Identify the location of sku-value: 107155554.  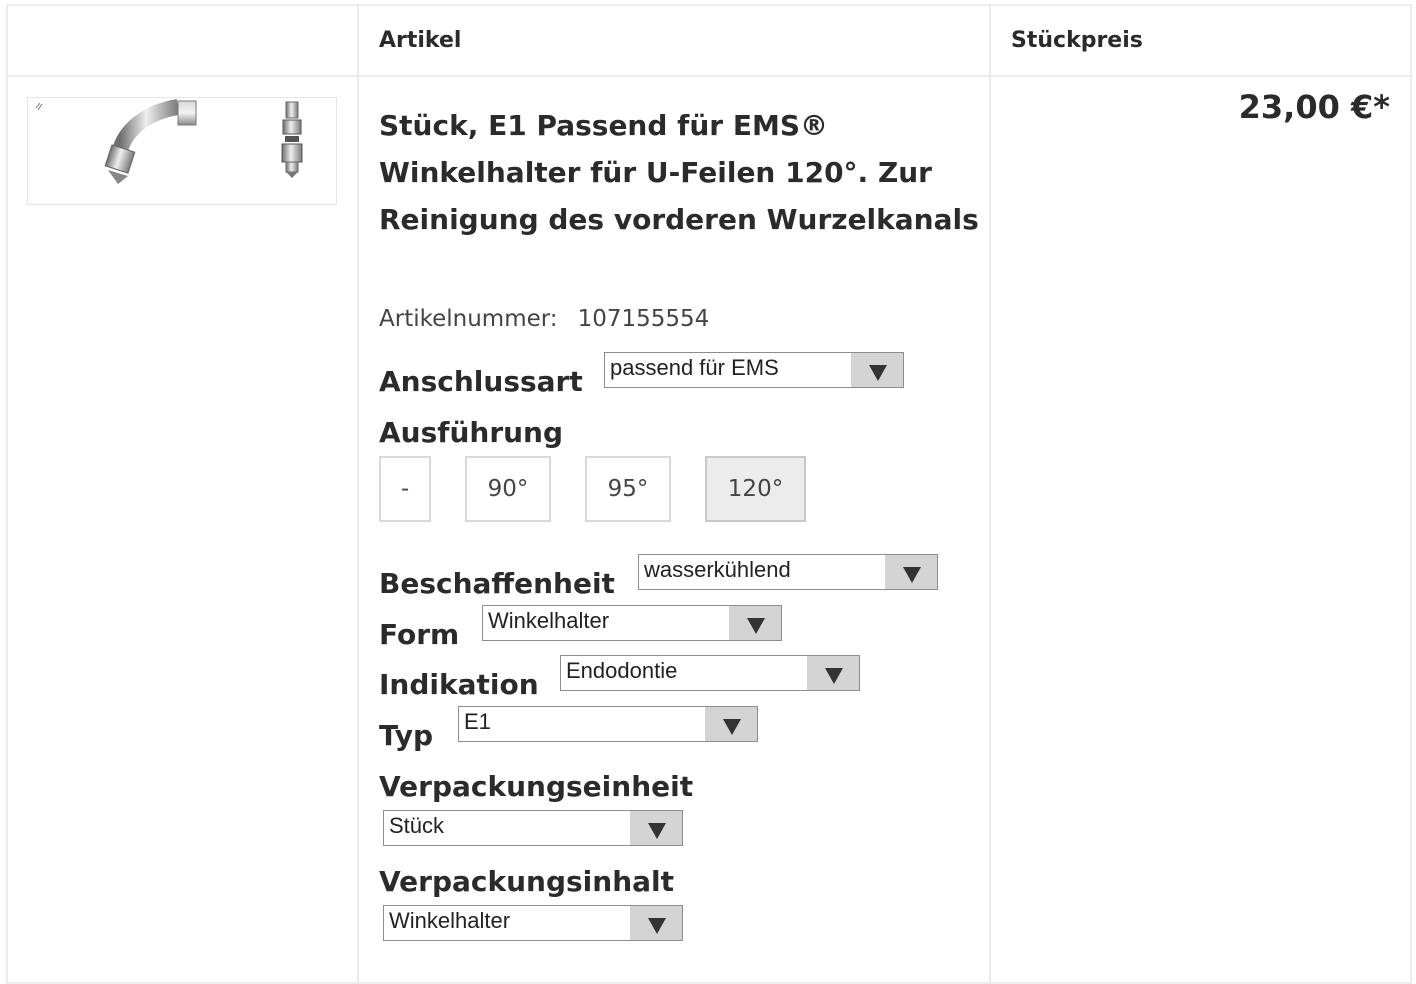
(643, 319).